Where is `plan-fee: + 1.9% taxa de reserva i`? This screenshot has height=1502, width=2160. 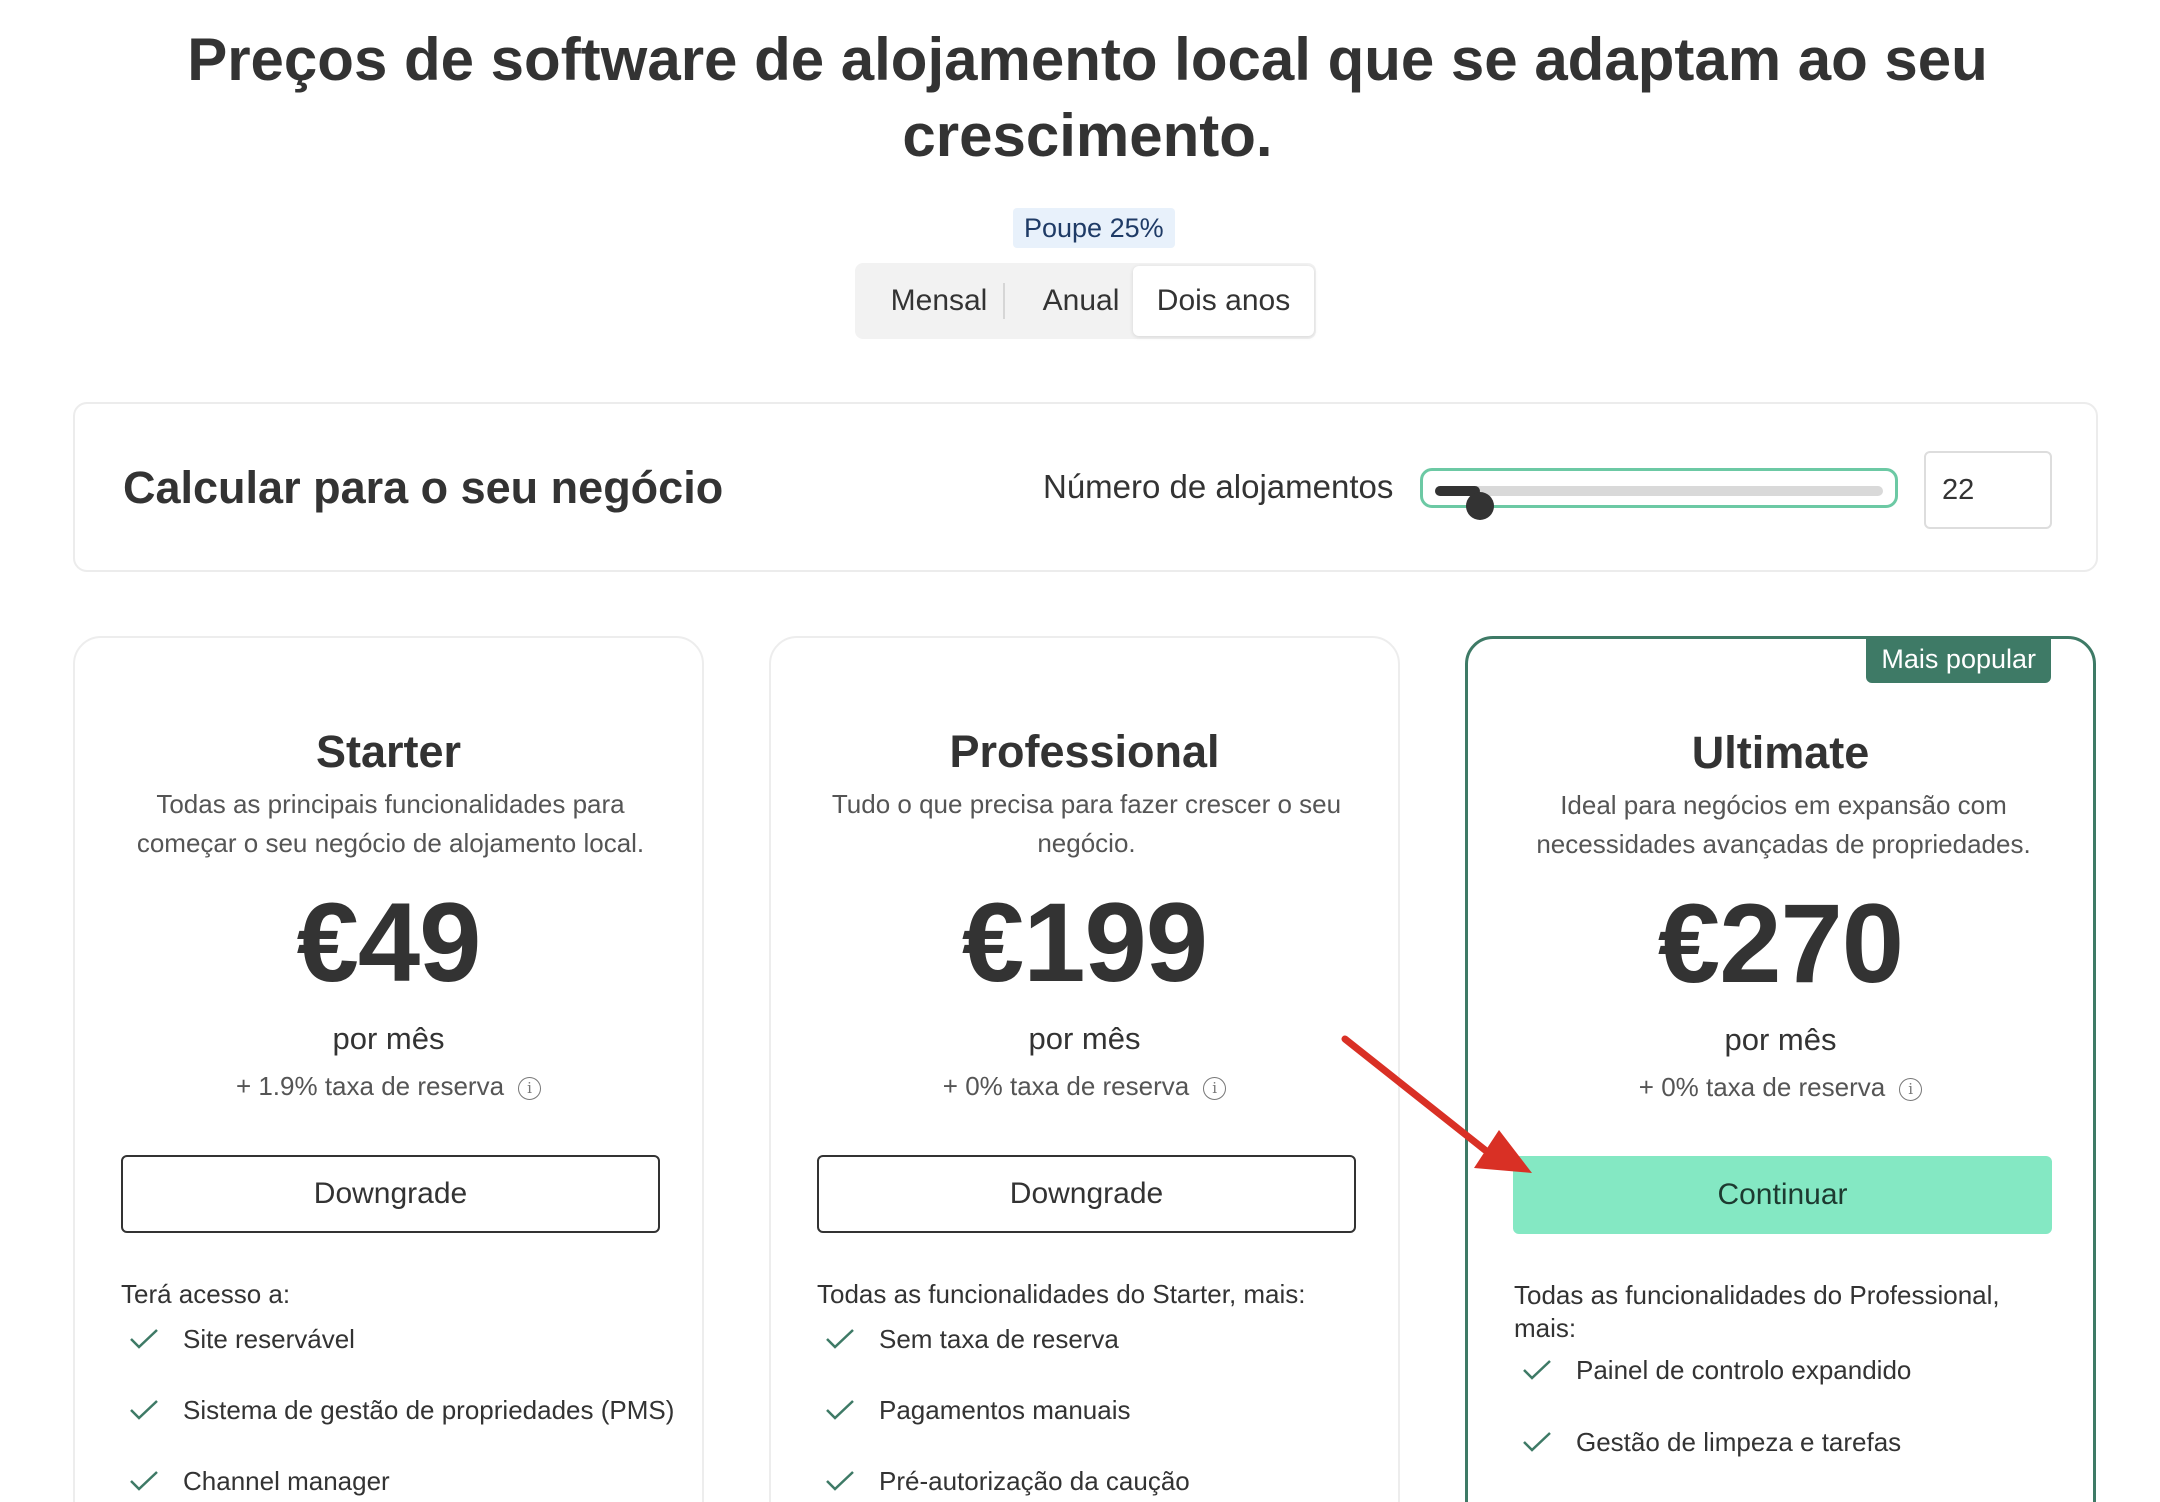
plan-fee: + 1.9% taxa de reserva i is located at coordinates (388, 1086).